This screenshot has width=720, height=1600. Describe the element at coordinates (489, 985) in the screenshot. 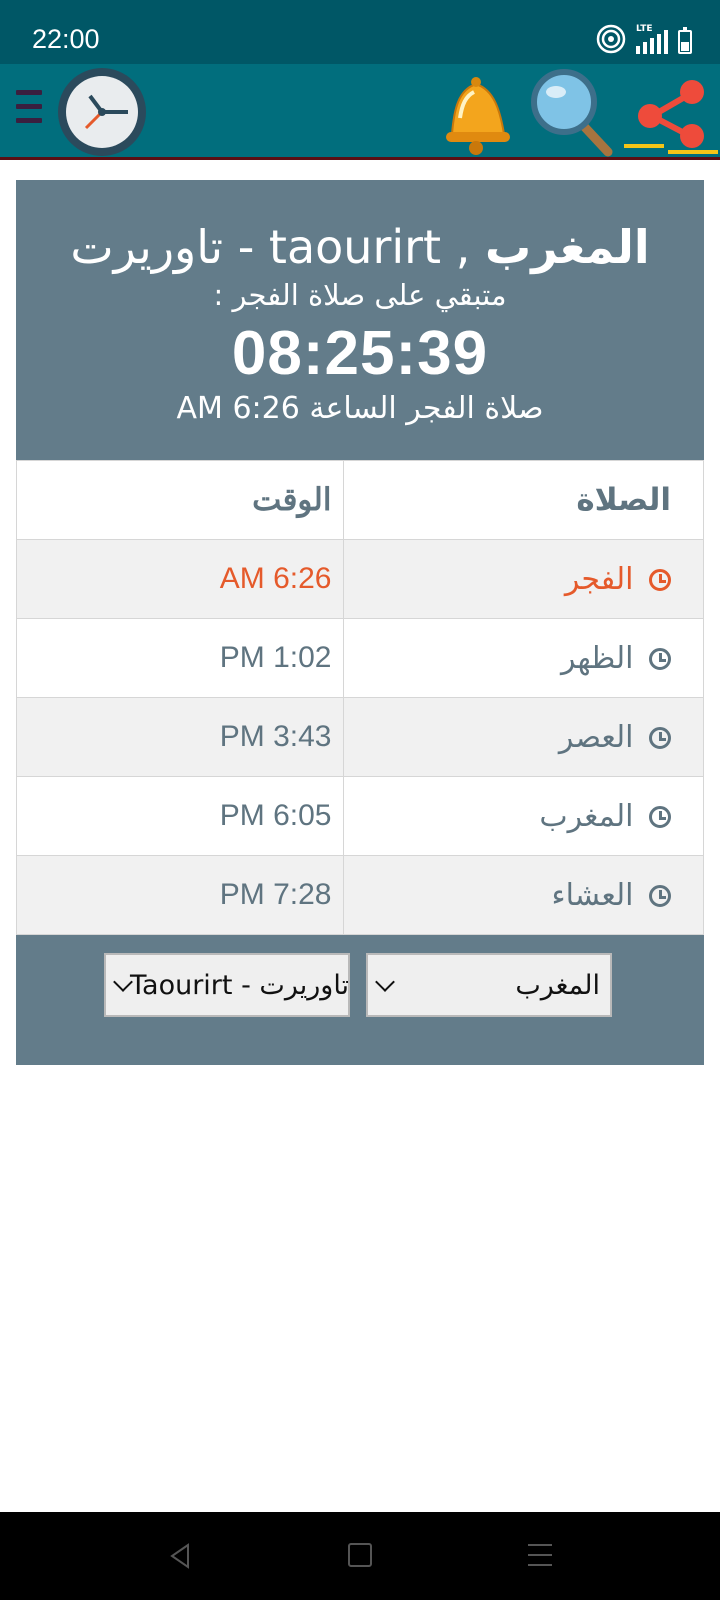

I see `country-select: المغرب` at that location.